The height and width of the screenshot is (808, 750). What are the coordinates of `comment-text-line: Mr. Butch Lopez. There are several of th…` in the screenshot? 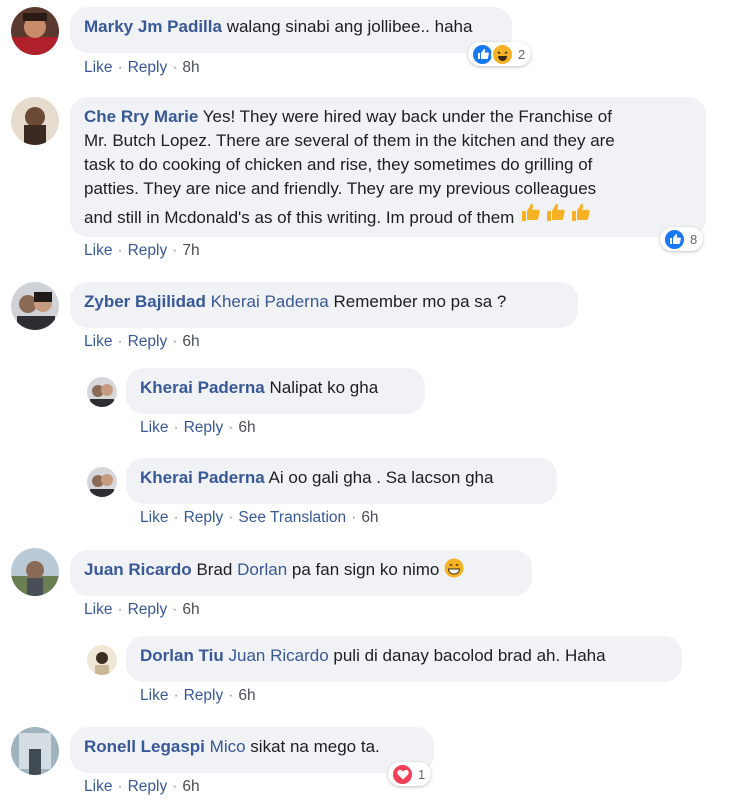 It's located at (349, 140).